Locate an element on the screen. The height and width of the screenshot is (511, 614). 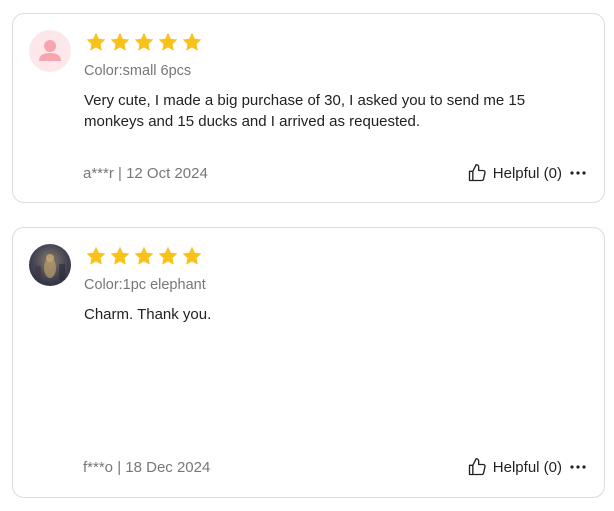
variant-label: Color:small 6pcs is located at coordinates (138, 71).